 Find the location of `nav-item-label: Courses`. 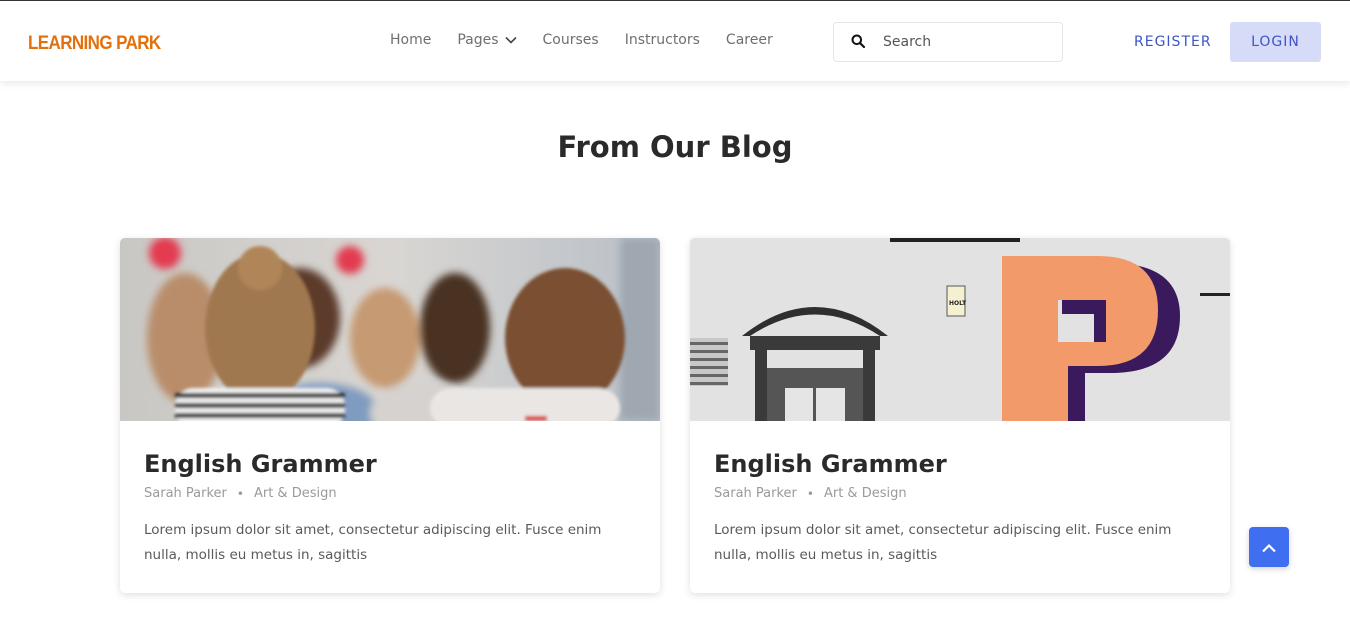

nav-item-label: Courses is located at coordinates (570, 40).